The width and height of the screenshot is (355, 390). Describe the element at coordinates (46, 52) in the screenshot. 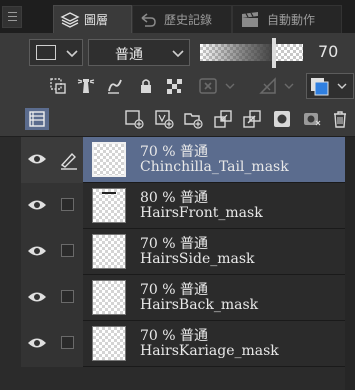

I see `color-swatch` at that location.